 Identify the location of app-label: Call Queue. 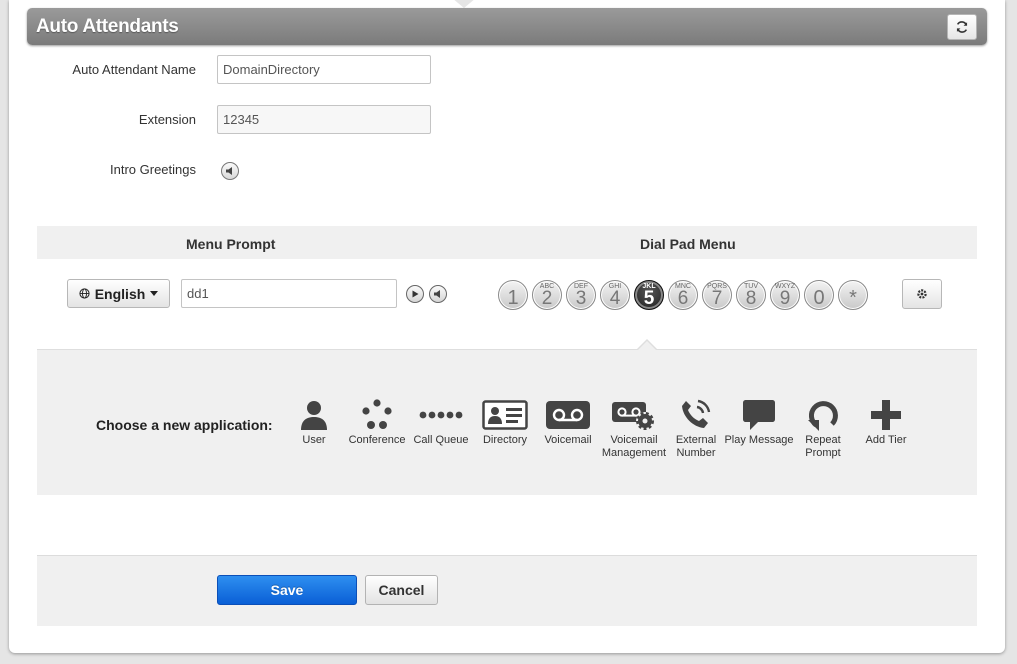
(441, 440).